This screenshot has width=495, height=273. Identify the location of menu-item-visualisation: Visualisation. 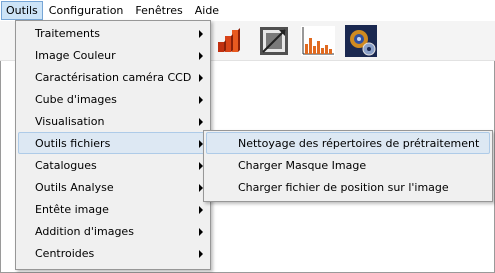
(113, 121).